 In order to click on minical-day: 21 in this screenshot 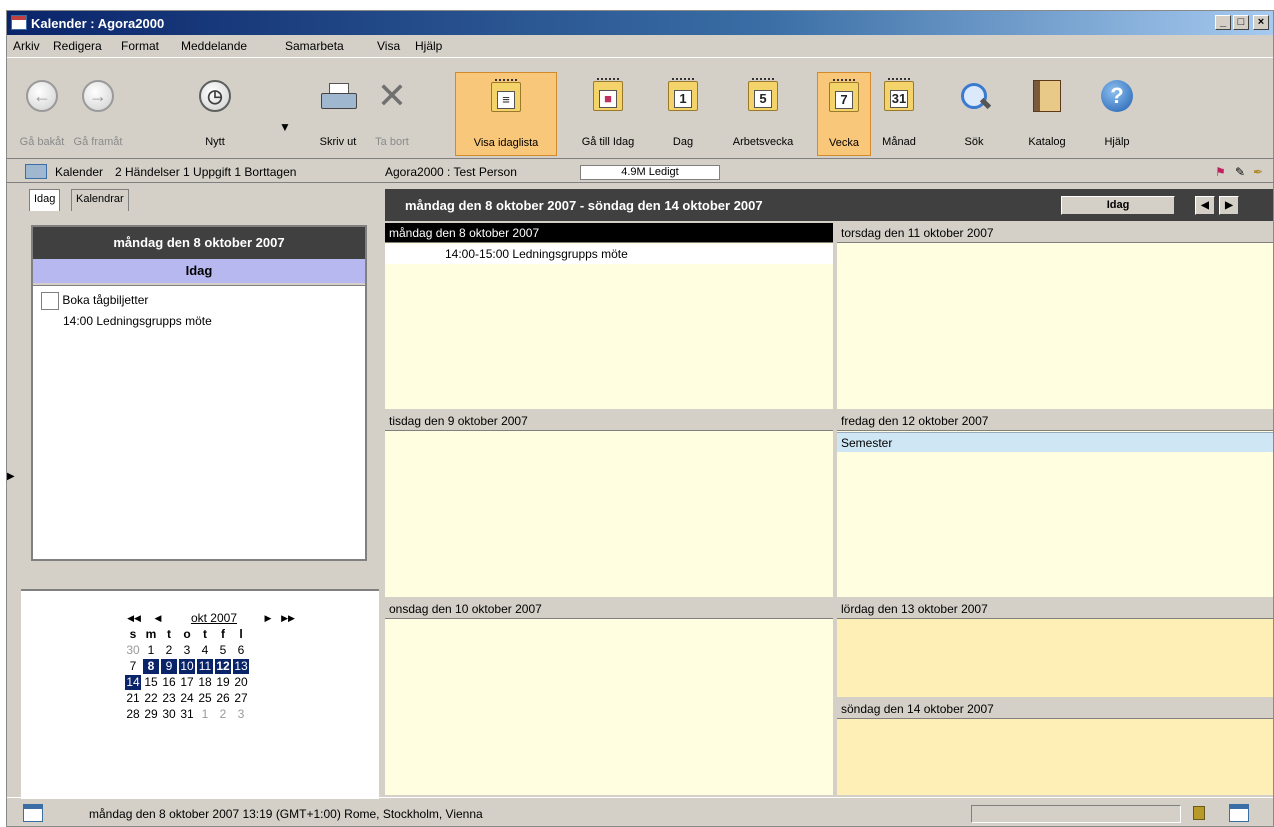, I will do `click(133, 698)`.